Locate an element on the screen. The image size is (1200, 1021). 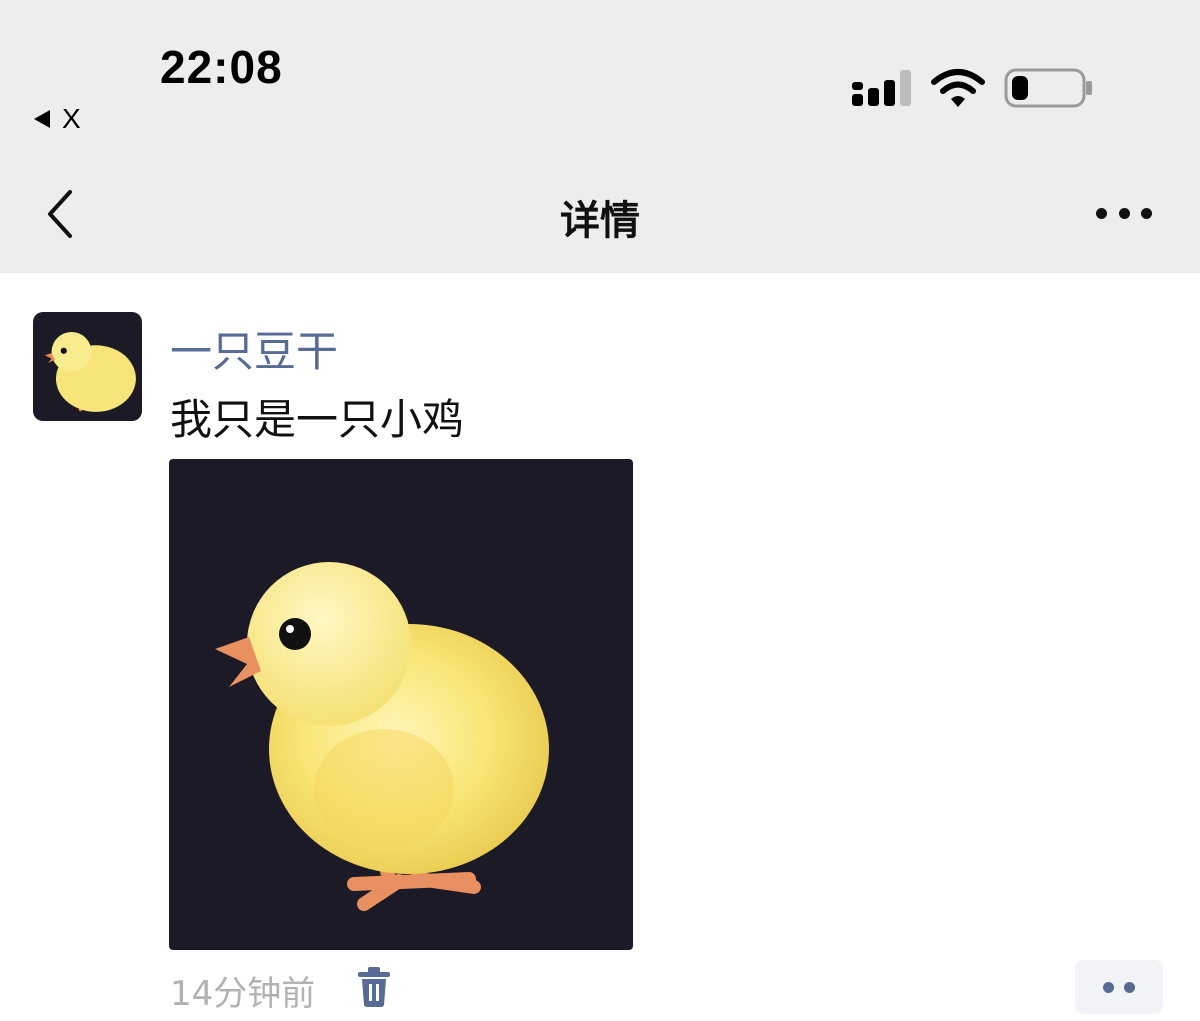
avatar is located at coordinates (87, 366).